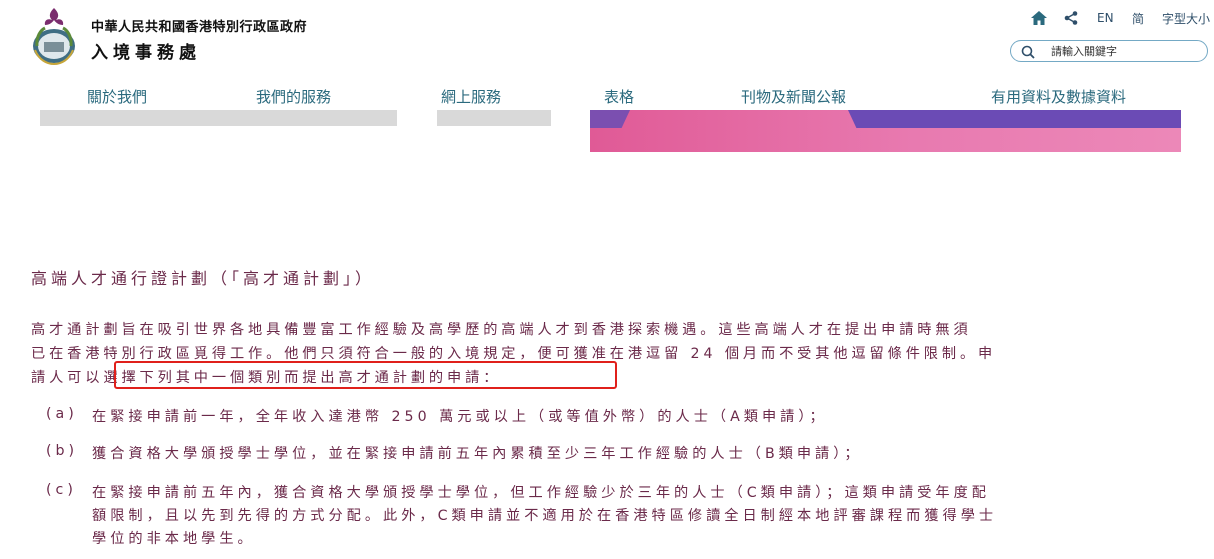 The image size is (1214, 559). Describe the element at coordinates (607, 40) in the screenshot. I see `site-header: 中華人民共和國香港特別行政區政府 入境事務處 EN 简 字型大小` at that location.